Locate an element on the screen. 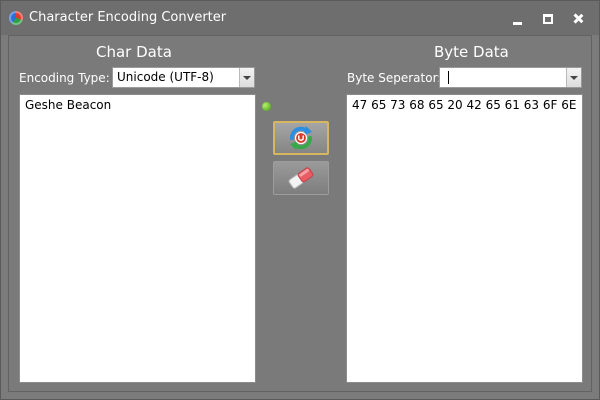 Image resolution: width=600 pixels, height=400 pixels. separator-dropdown-arrow is located at coordinates (573, 77).